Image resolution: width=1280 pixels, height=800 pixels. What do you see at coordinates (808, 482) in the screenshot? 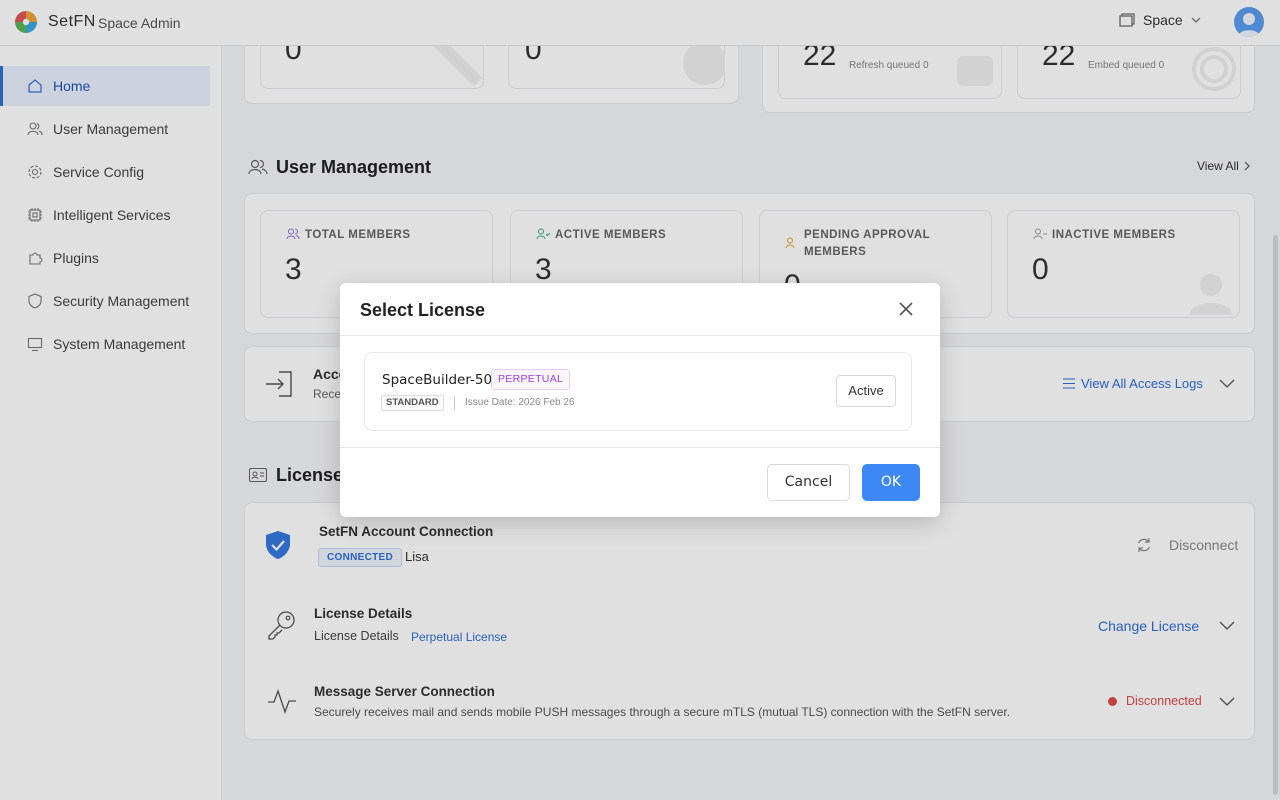
I see `cancel-button: Cancel` at bounding box center [808, 482].